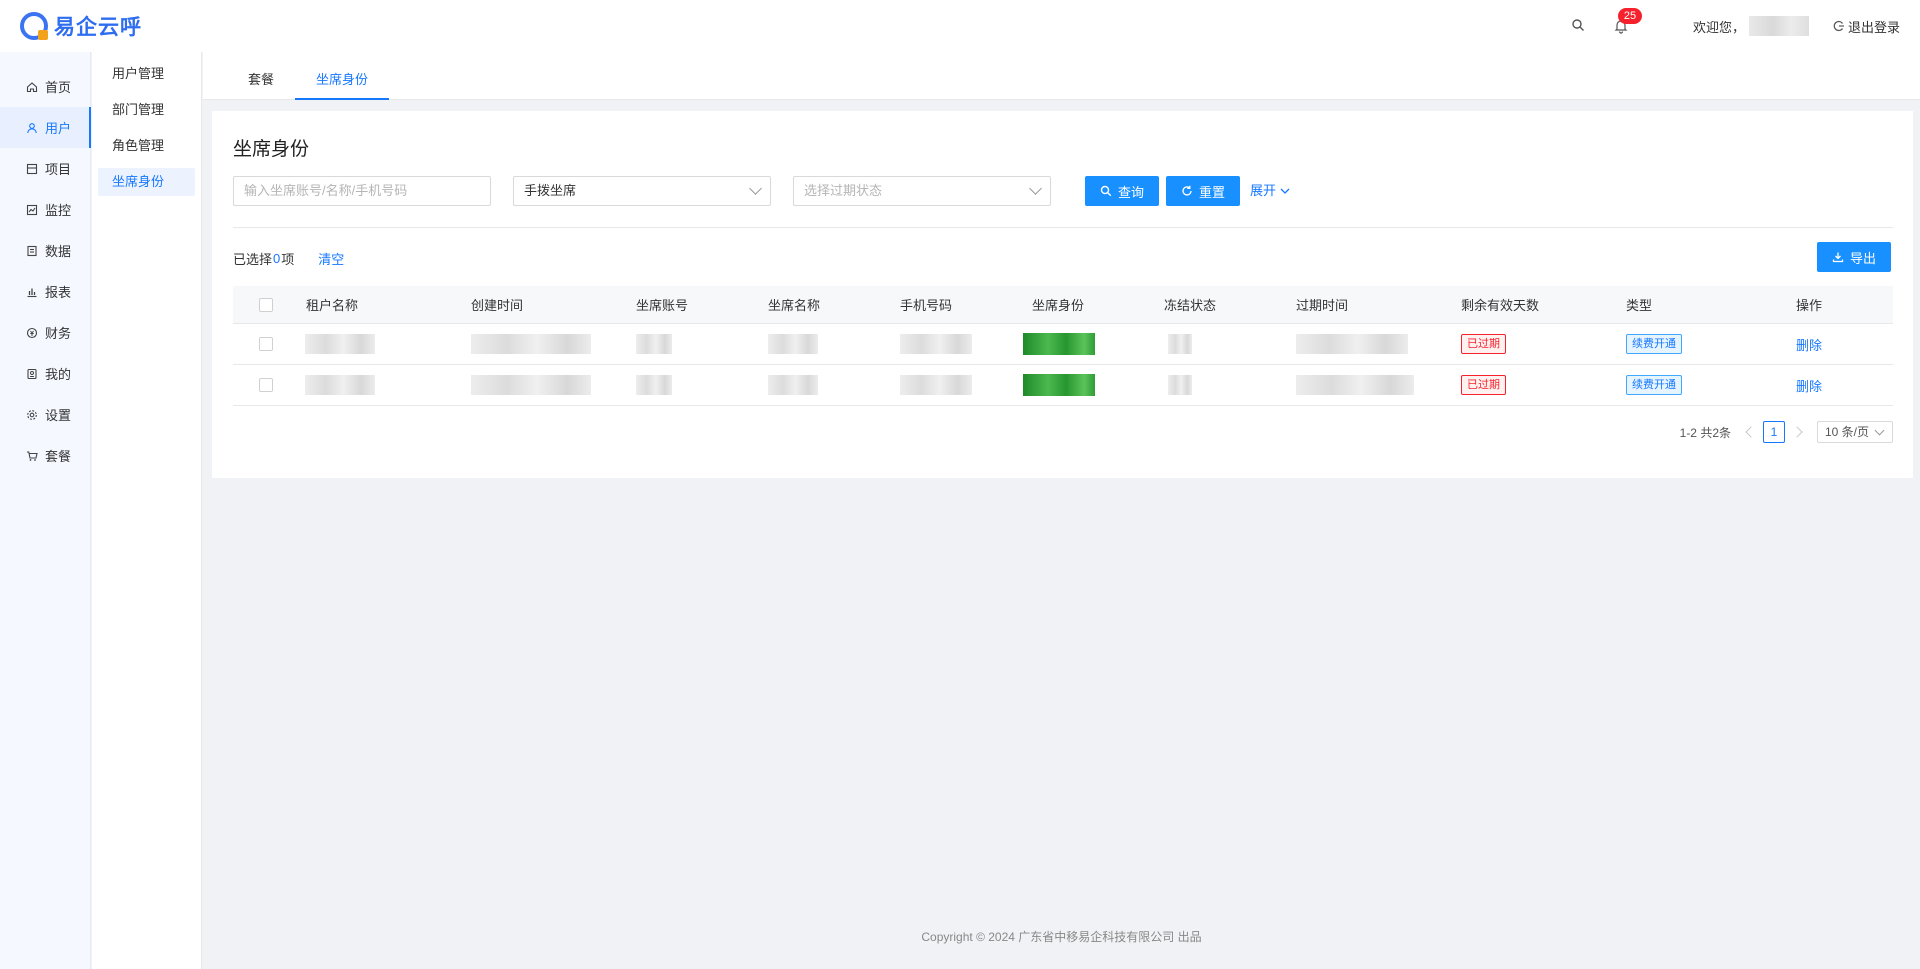  I want to click on expiry-status-select: 选择过期状态, so click(922, 191).